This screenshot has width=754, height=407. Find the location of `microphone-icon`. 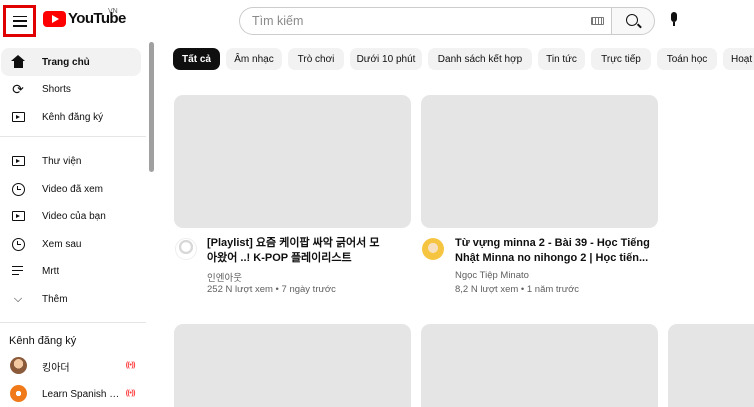

microphone-icon is located at coordinates (674, 17).